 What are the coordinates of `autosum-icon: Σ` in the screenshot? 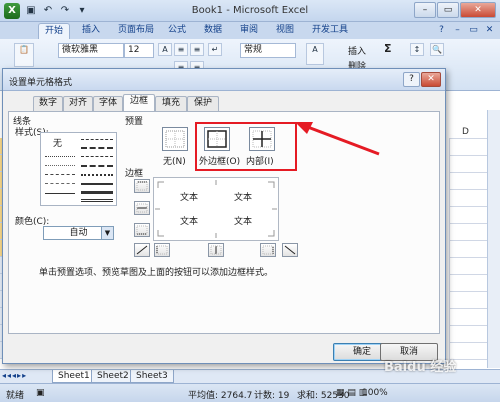 It's located at (388, 48).